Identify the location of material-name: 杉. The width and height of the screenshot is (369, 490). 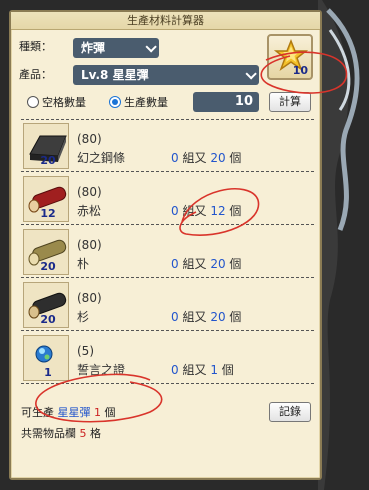
(83, 317).